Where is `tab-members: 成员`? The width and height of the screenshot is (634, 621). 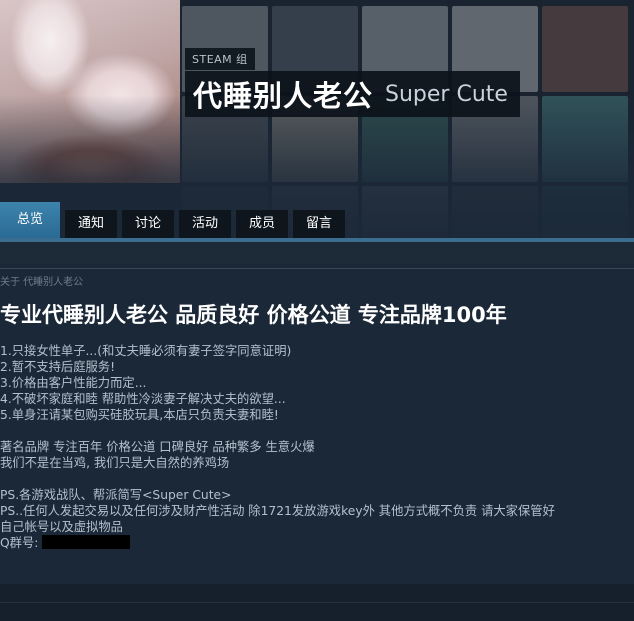 tab-members: 成员 is located at coordinates (262, 224).